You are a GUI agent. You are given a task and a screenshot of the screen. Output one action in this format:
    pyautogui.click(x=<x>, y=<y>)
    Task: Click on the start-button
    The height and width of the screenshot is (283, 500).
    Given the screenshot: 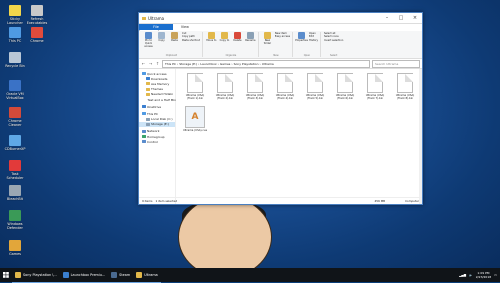 What is the action you would take?
    pyautogui.click(x=6, y=275)
    